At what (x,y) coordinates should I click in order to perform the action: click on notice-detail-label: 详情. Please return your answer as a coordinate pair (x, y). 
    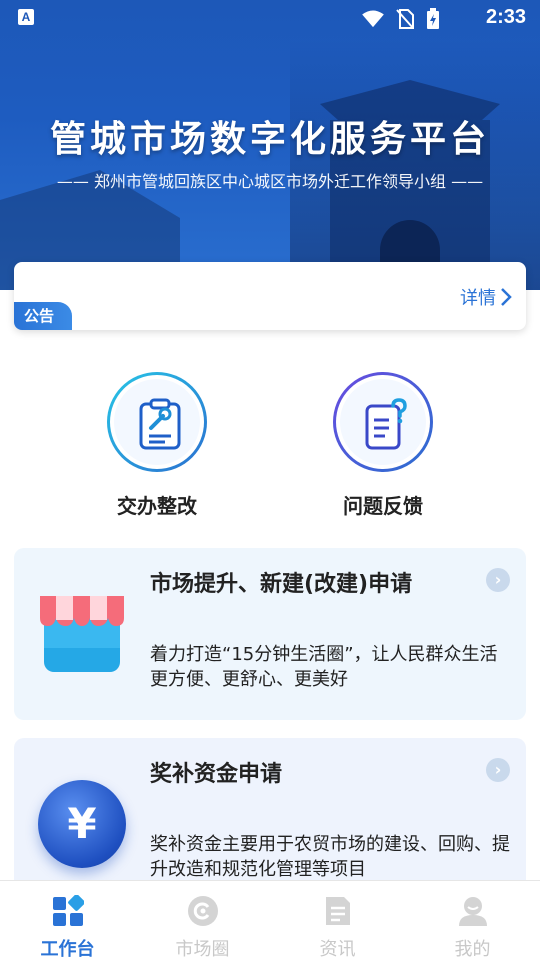
    Looking at the image, I should click on (478, 298).